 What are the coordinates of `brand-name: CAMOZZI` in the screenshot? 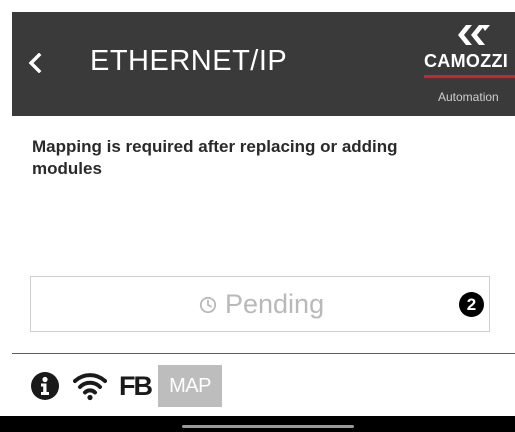 It's located at (466, 61).